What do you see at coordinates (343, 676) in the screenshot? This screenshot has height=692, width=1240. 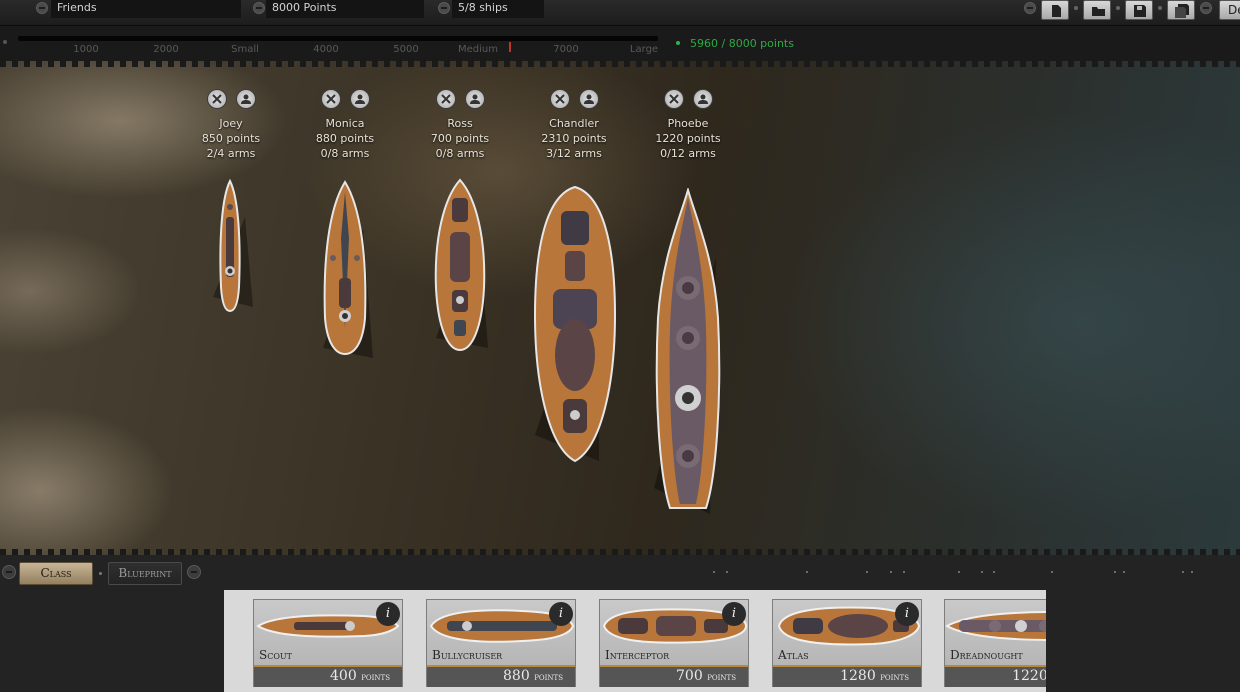 I see `class-points-value: 400` at bounding box center [343, 676].